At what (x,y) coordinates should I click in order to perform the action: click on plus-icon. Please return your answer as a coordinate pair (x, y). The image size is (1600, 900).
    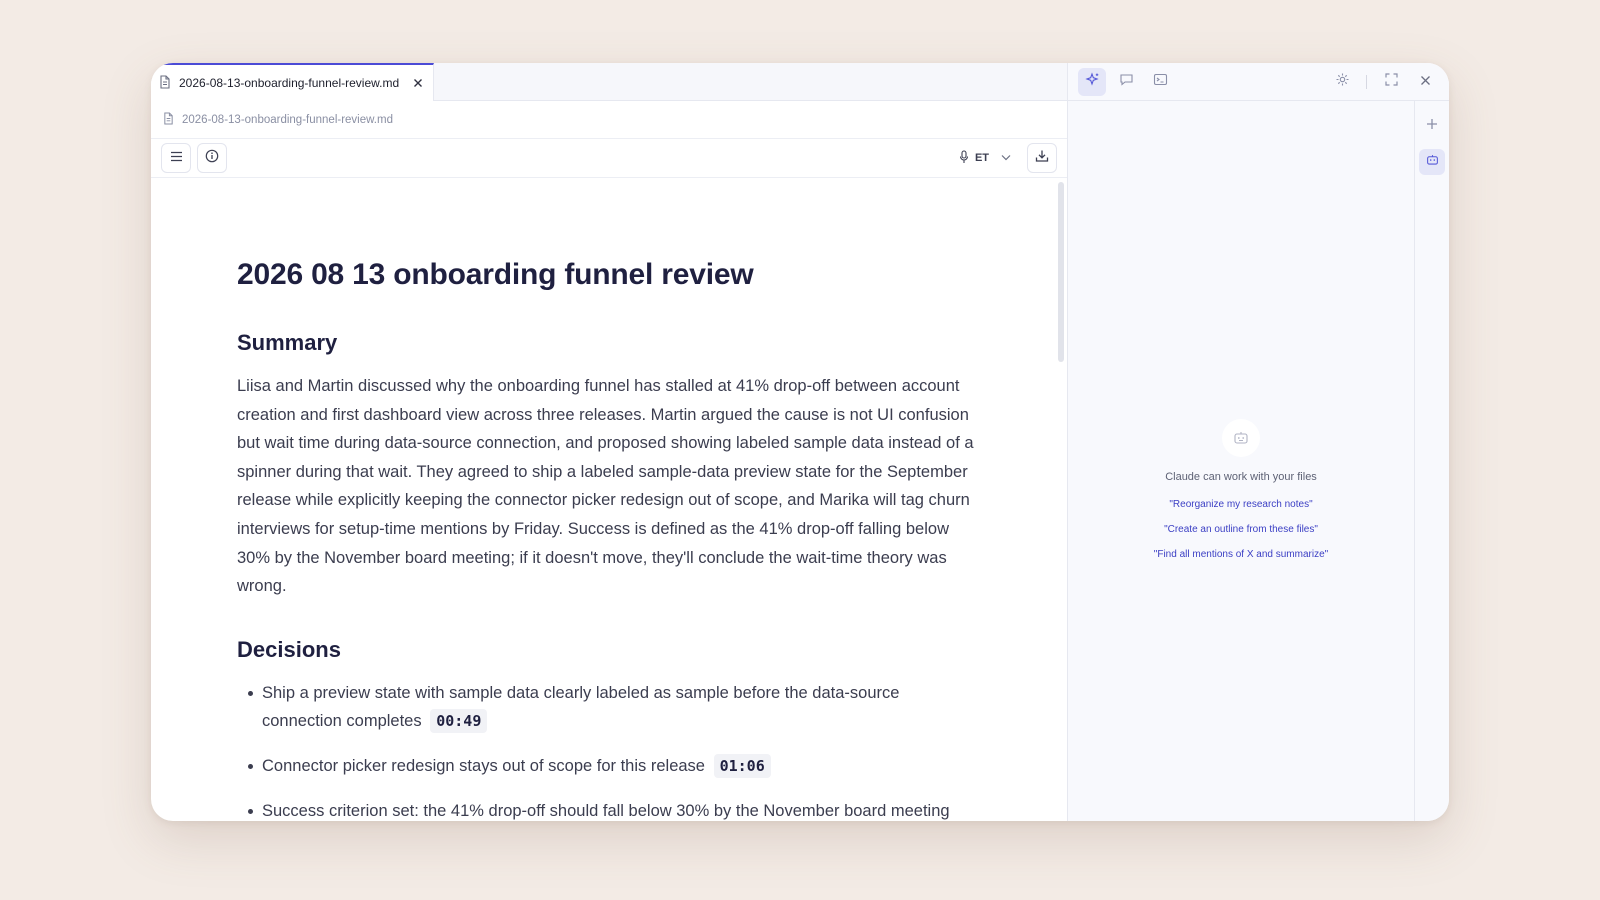
    Looking at the image, I should click on (1432, 126).